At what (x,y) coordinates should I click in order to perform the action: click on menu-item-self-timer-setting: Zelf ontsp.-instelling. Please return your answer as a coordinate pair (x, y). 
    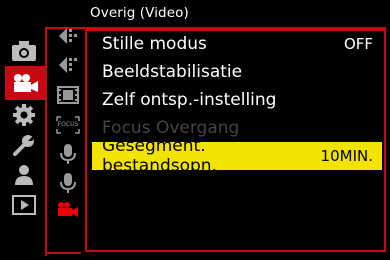
    Looking at the image, I should click on (237, 100).